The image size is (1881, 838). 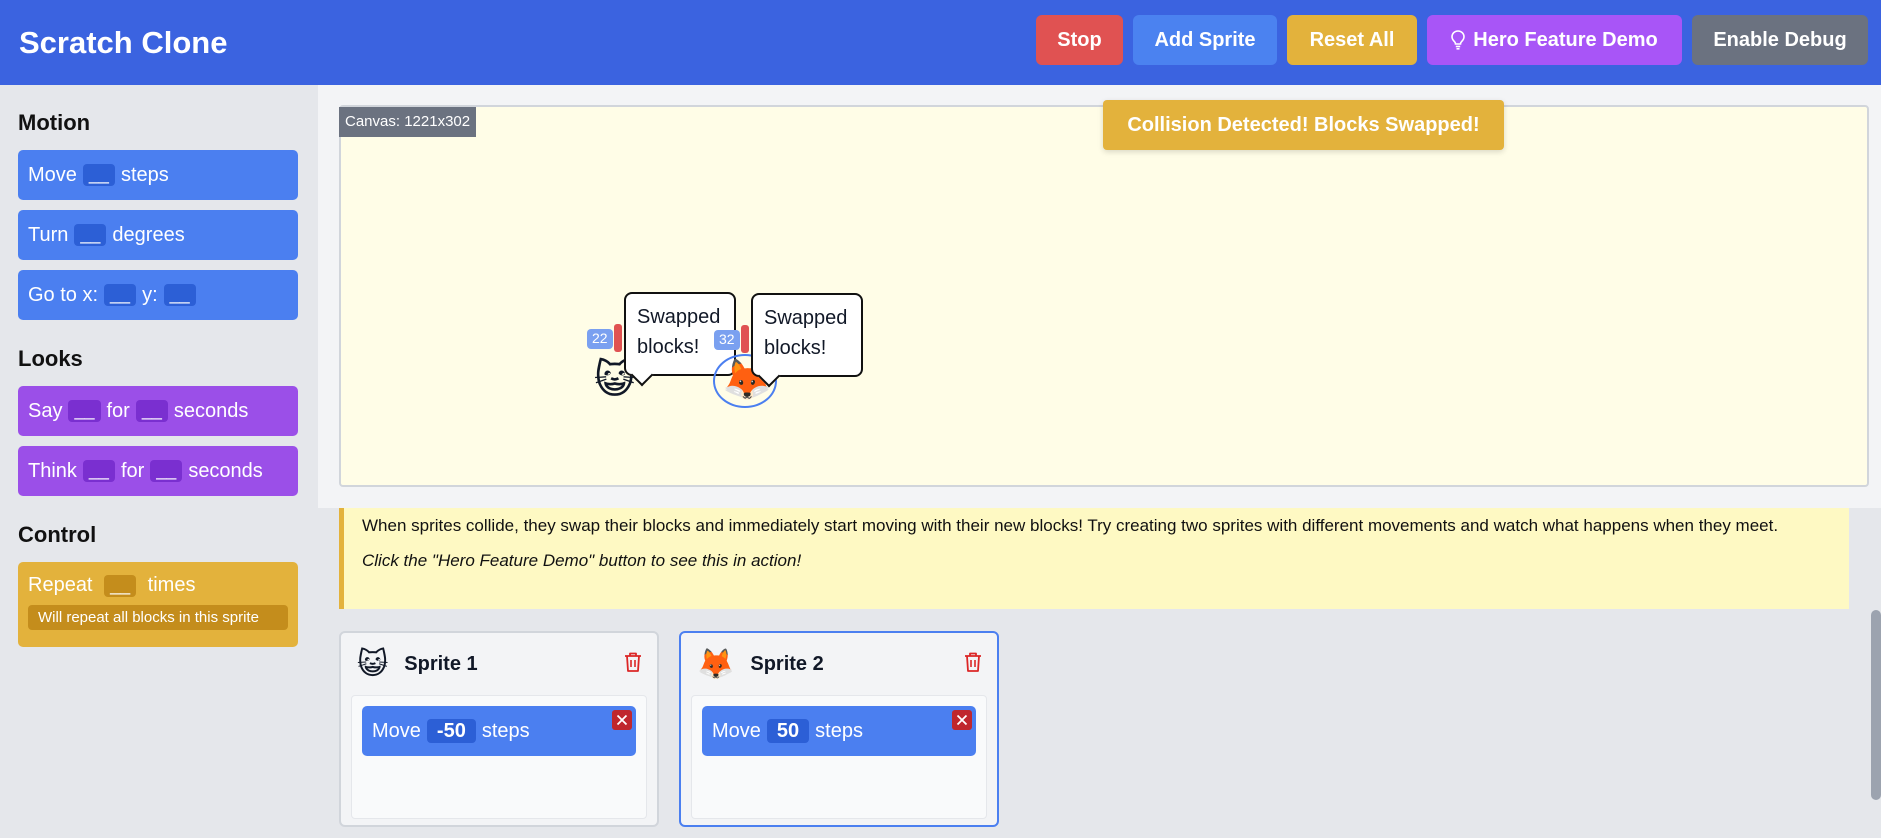 I want to click on say-for-seconds-block: Say __ for __ seconds, so click(x=158, y=411).